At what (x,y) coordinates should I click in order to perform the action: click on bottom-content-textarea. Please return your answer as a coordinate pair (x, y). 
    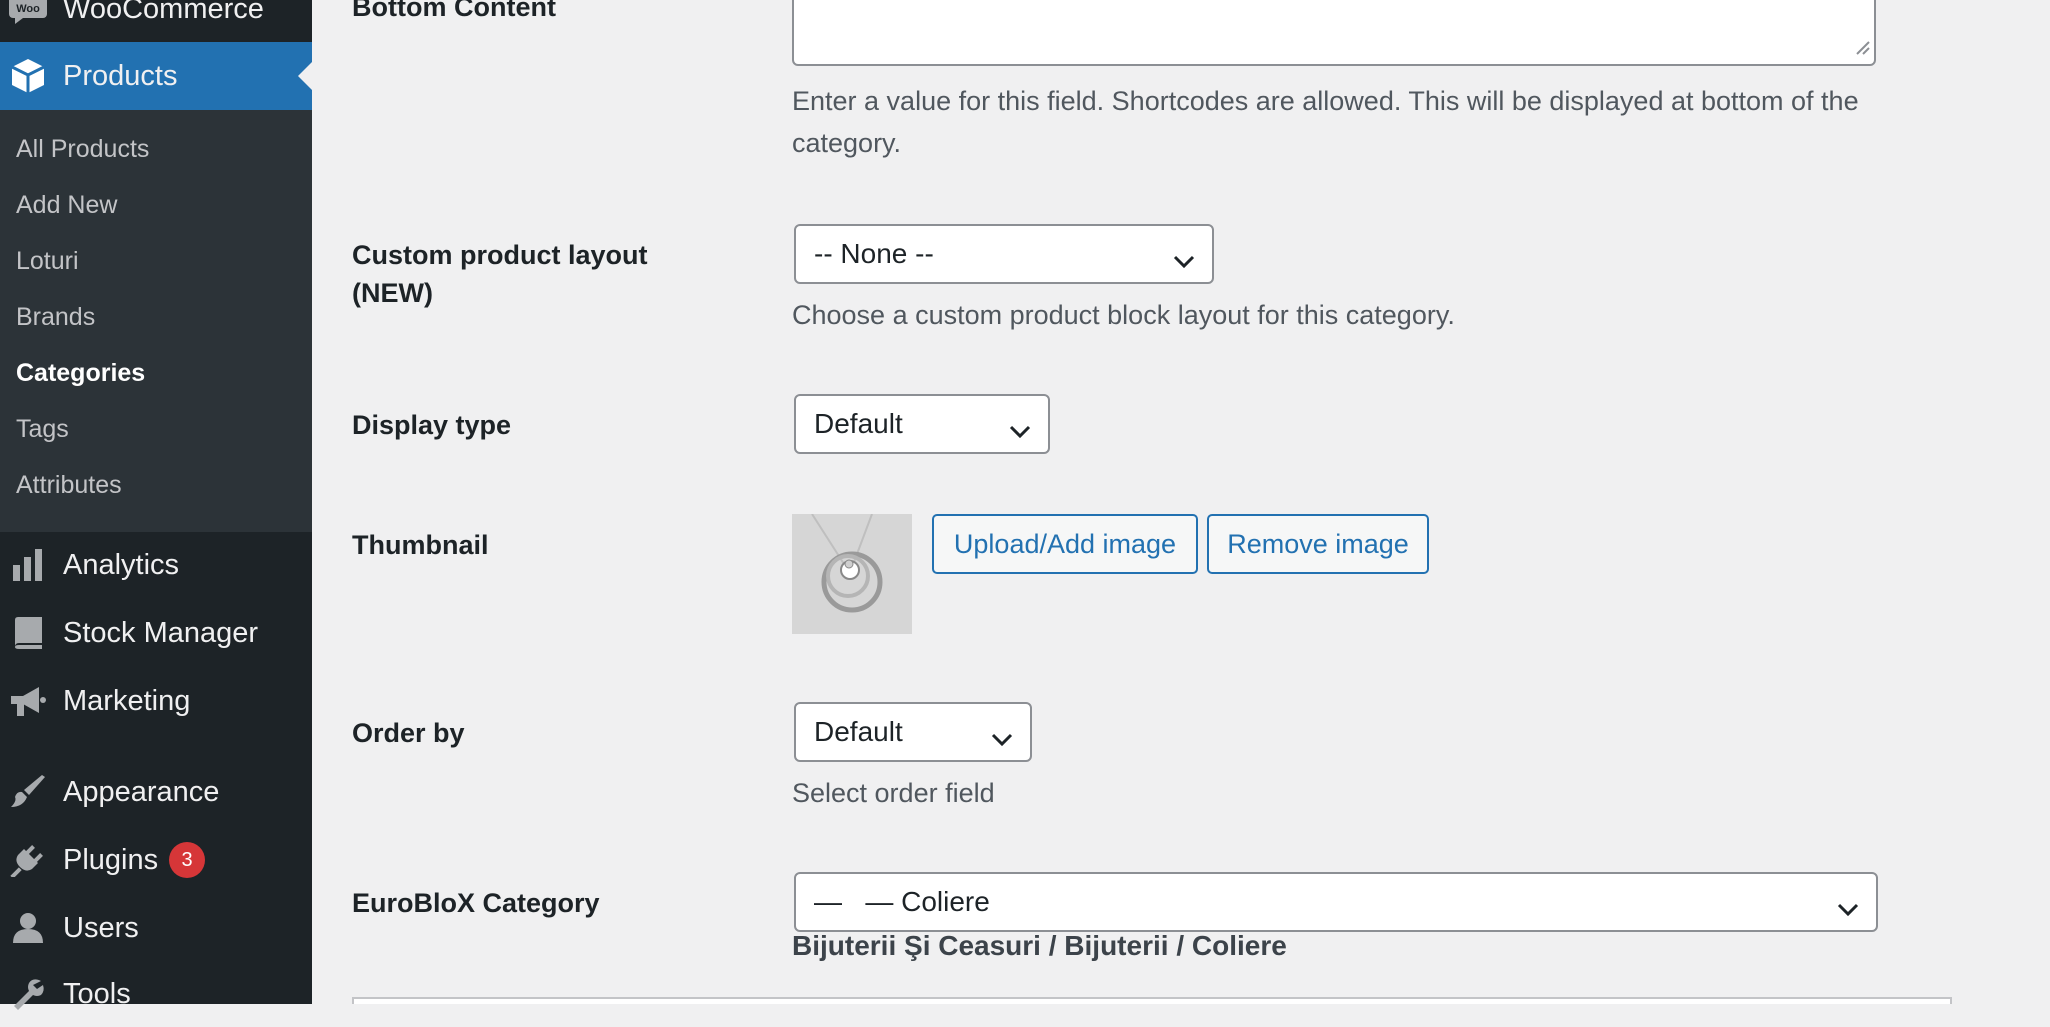
    Looking at the image, I should click on (1334, 33).